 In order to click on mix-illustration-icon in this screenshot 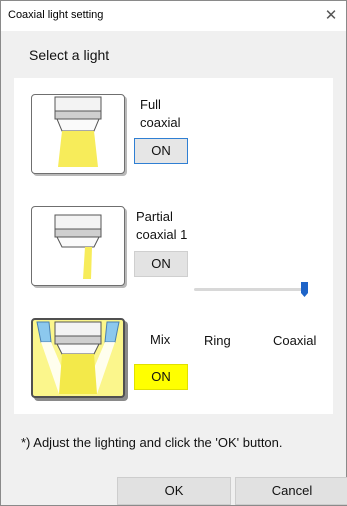, I will do `click(78, 357)`.